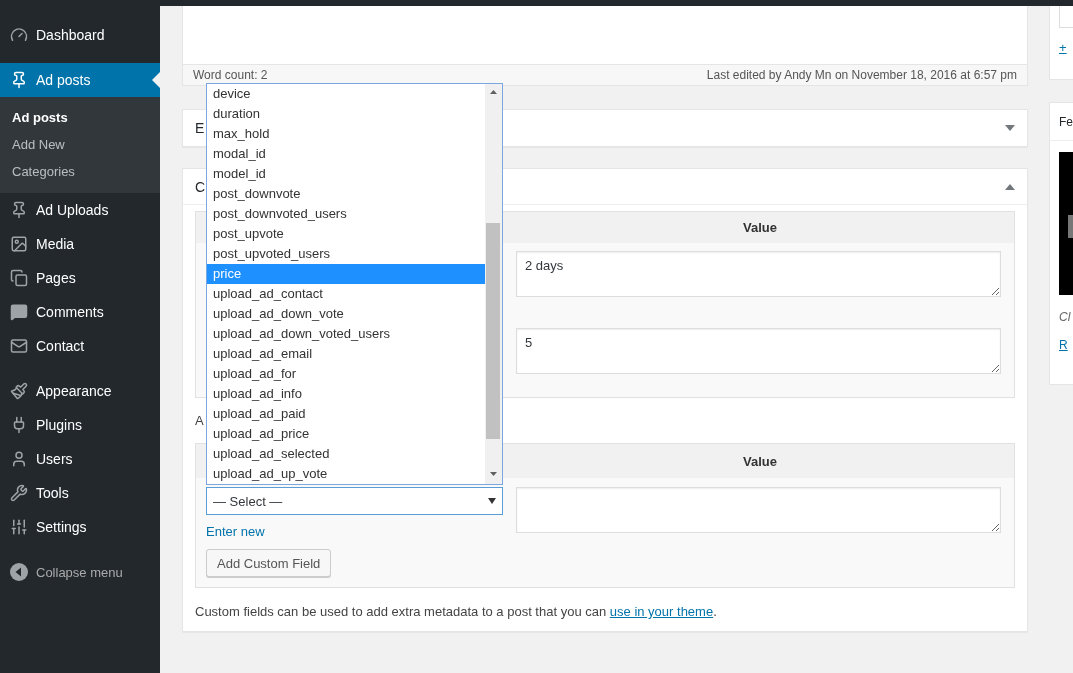 The height and width of the screenshot is (673, 1073). Describe the element at coordinates (758, 351) in the screenshot. I see `value-field: 5` at that location.